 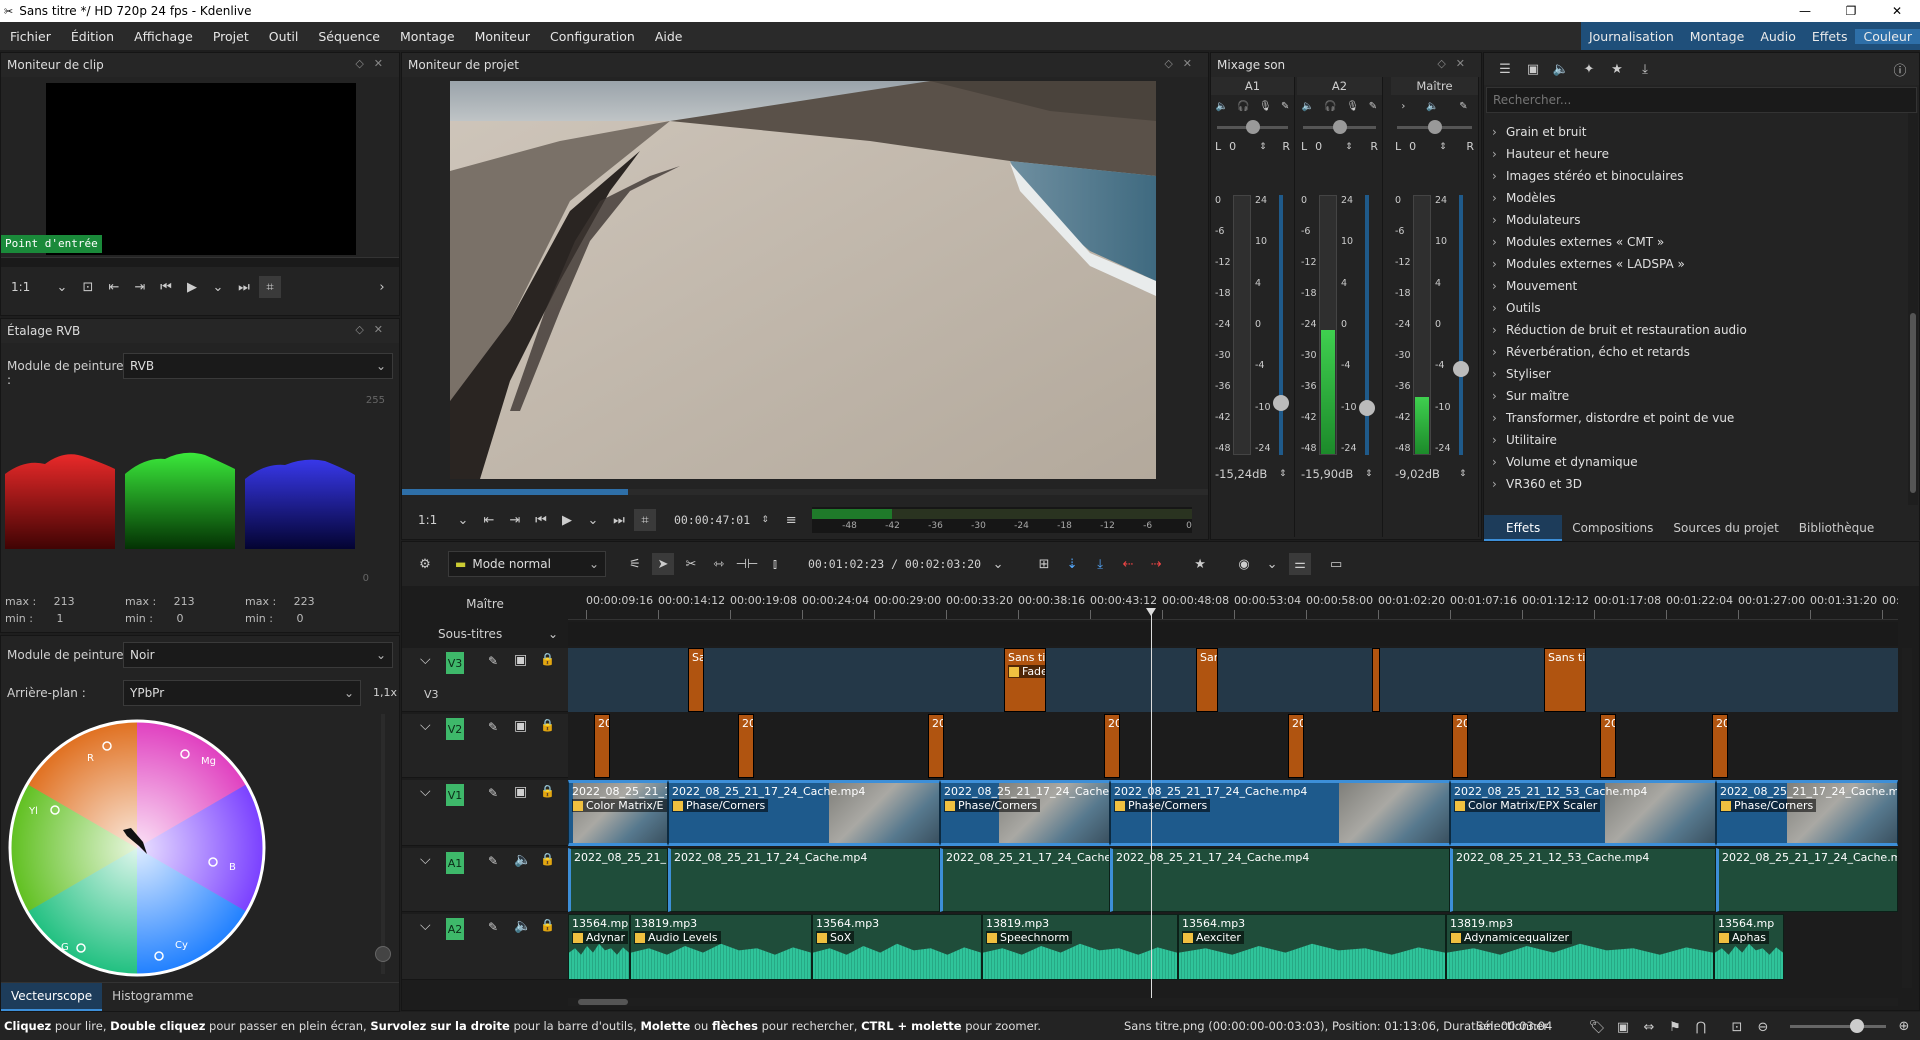 I want to click on mic-icon: 🎙, so click(x=1265, y=106).